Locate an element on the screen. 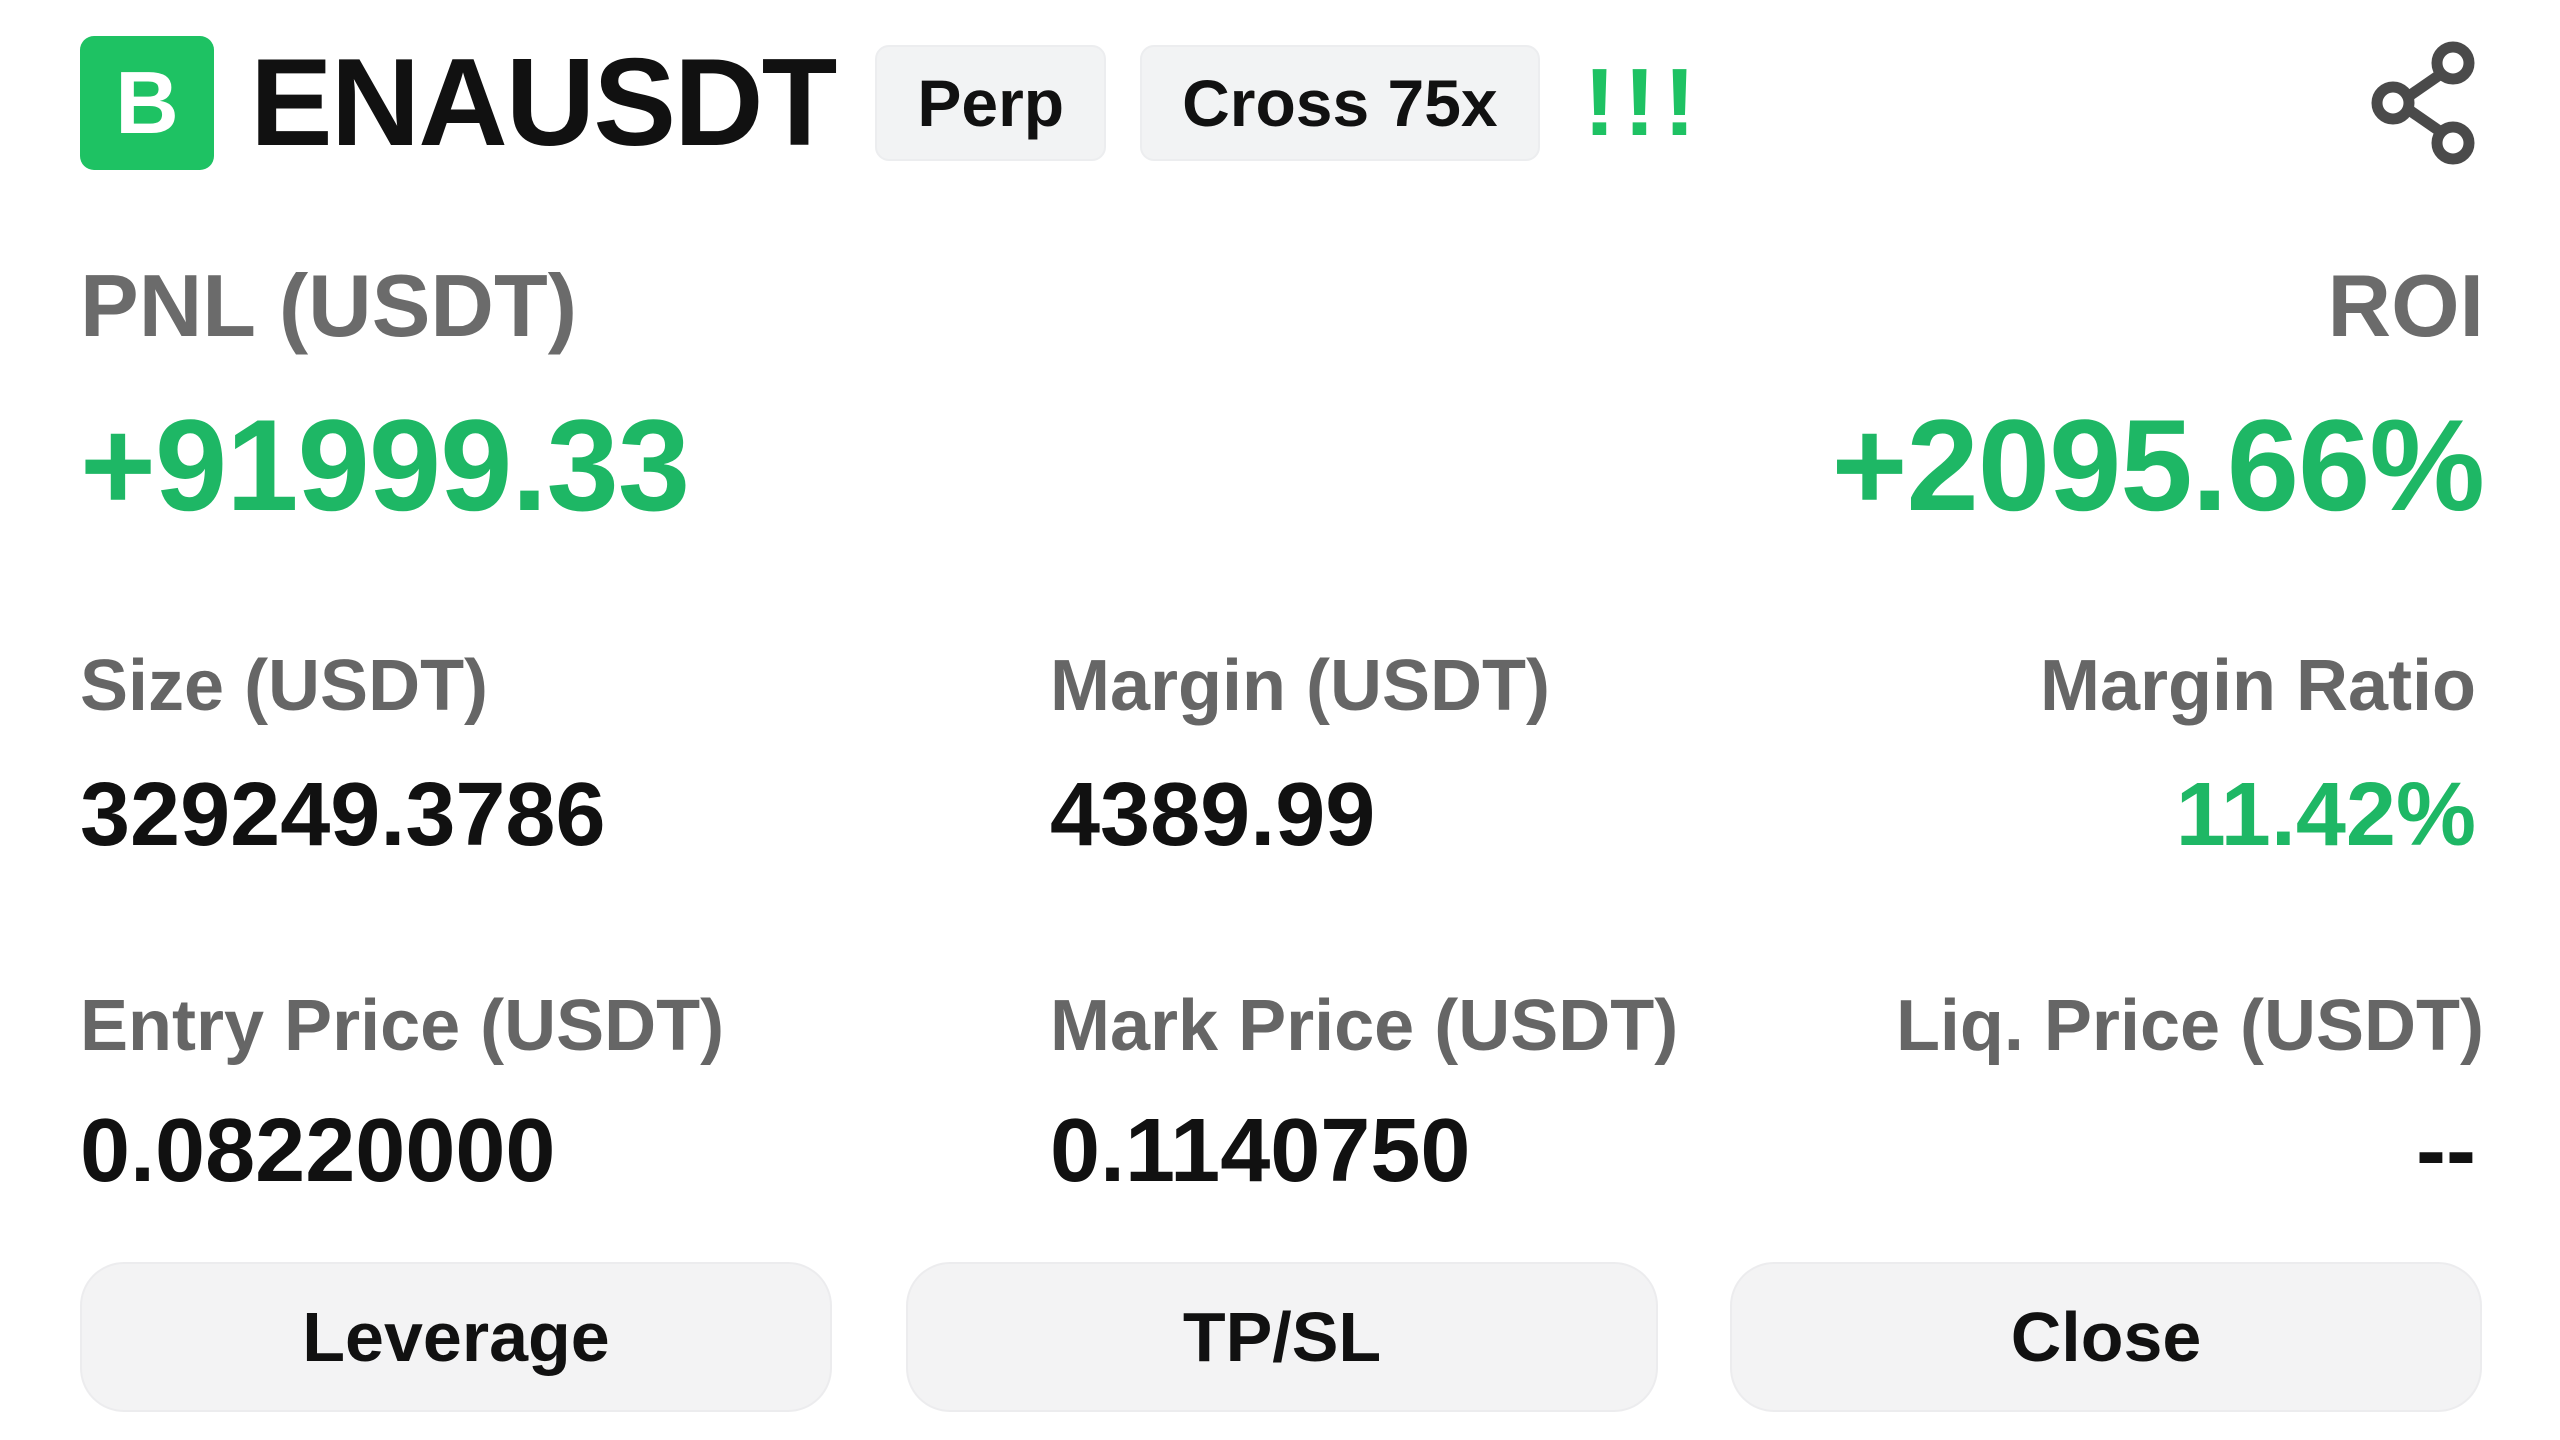 This screenshot has height=1440, width=2560. close-position-button: Close is located at coordinates (2106, 1337).